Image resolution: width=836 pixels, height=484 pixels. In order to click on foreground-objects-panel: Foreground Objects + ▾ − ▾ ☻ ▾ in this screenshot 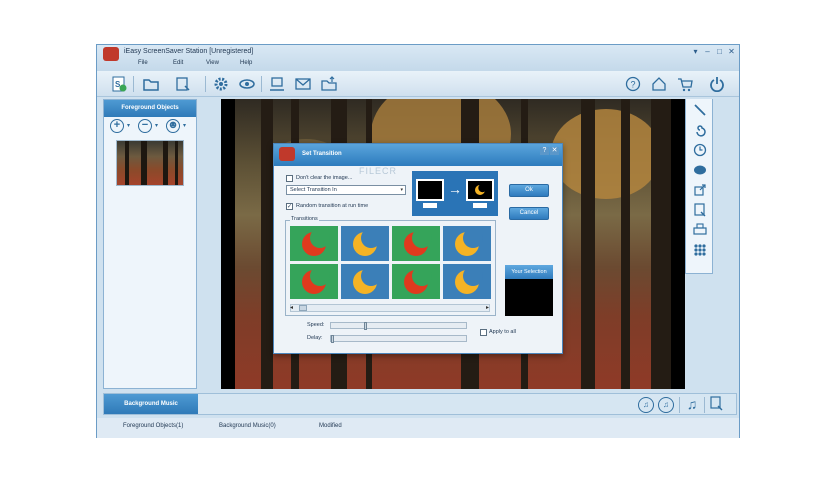, I will do `click(150, 244)`.